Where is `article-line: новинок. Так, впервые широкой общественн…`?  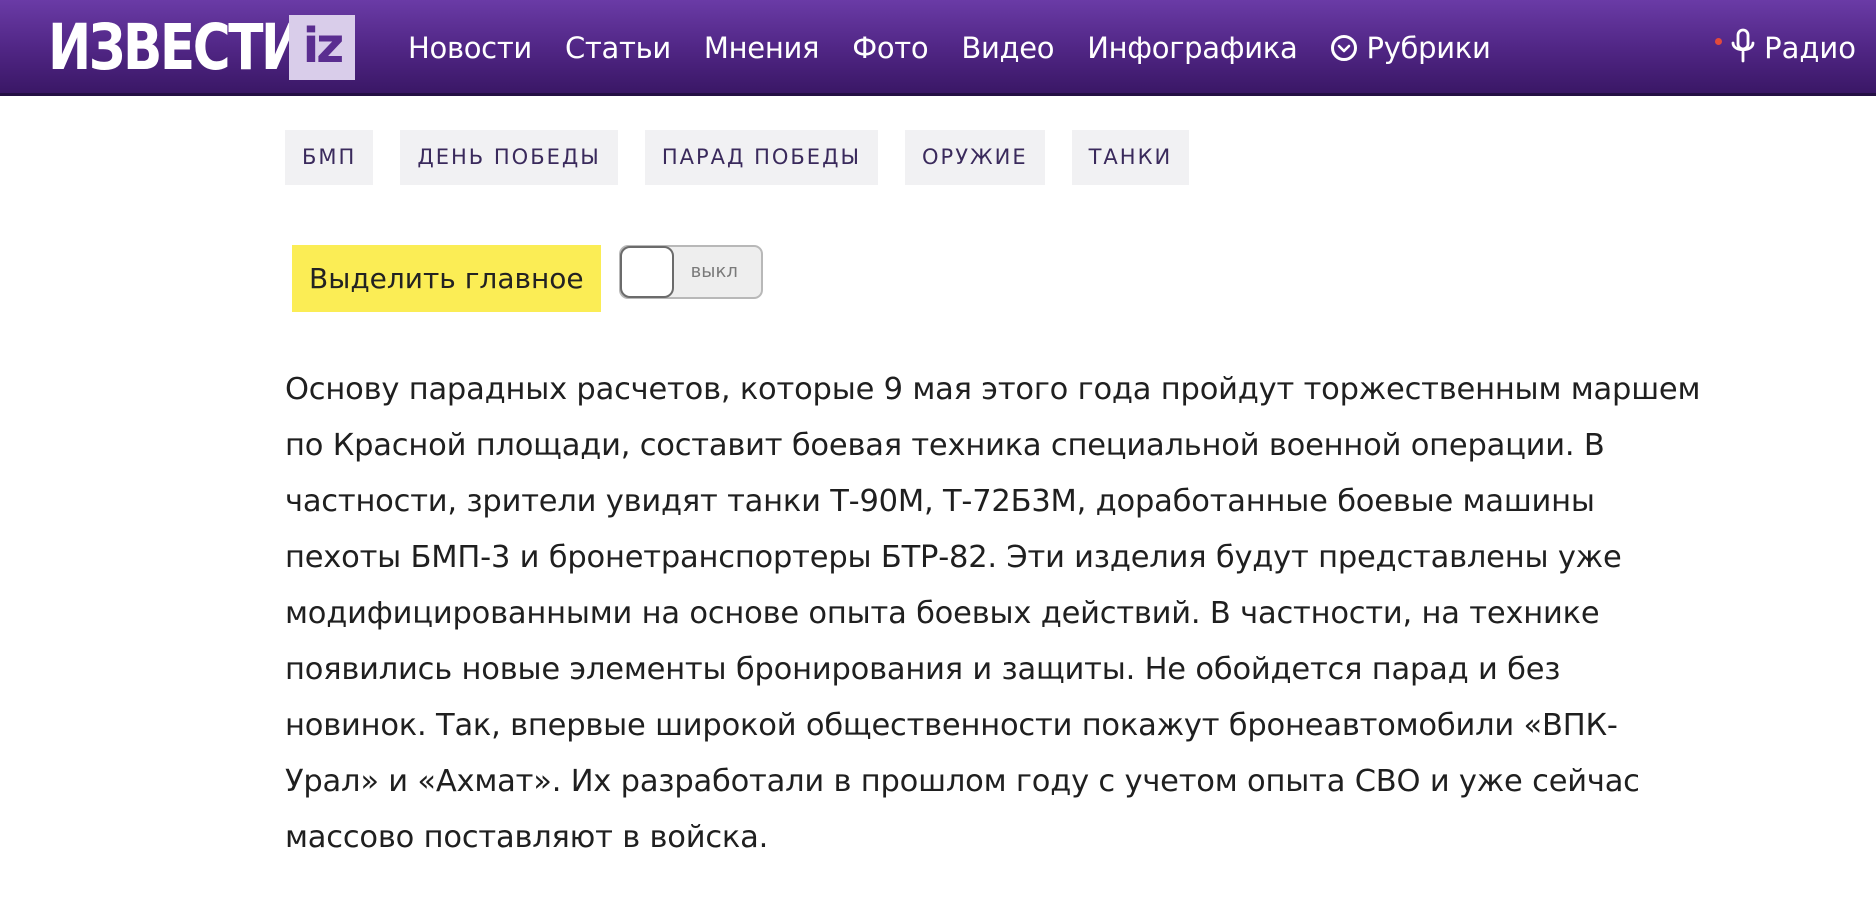
article-line: новинок. Так, впервые широкой общественн… is located at coordinates (951, 725).